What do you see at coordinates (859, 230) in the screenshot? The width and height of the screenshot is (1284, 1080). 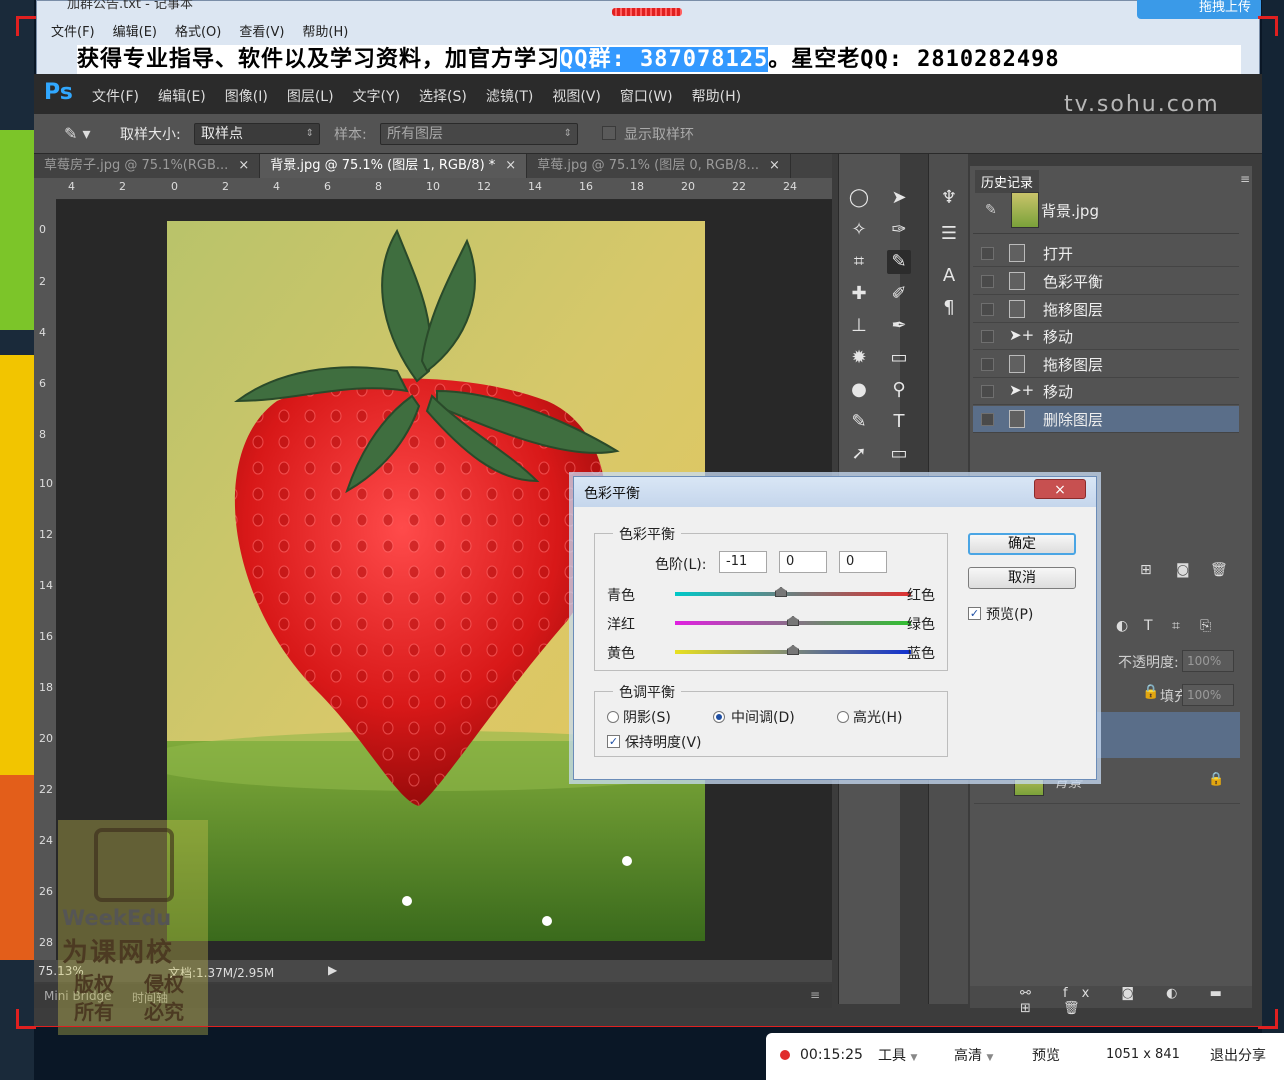 I see `lasso-icon: ✧` at bounding box center [859, 230].